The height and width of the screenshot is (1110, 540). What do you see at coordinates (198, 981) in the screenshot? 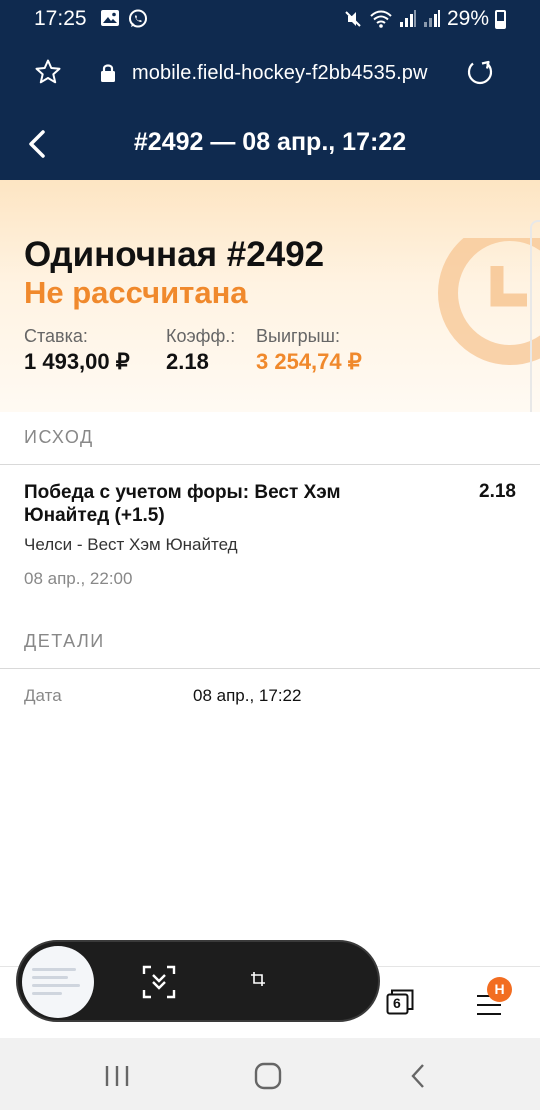
I see `screenshot-toolbar` at bounding box center [198, 981].